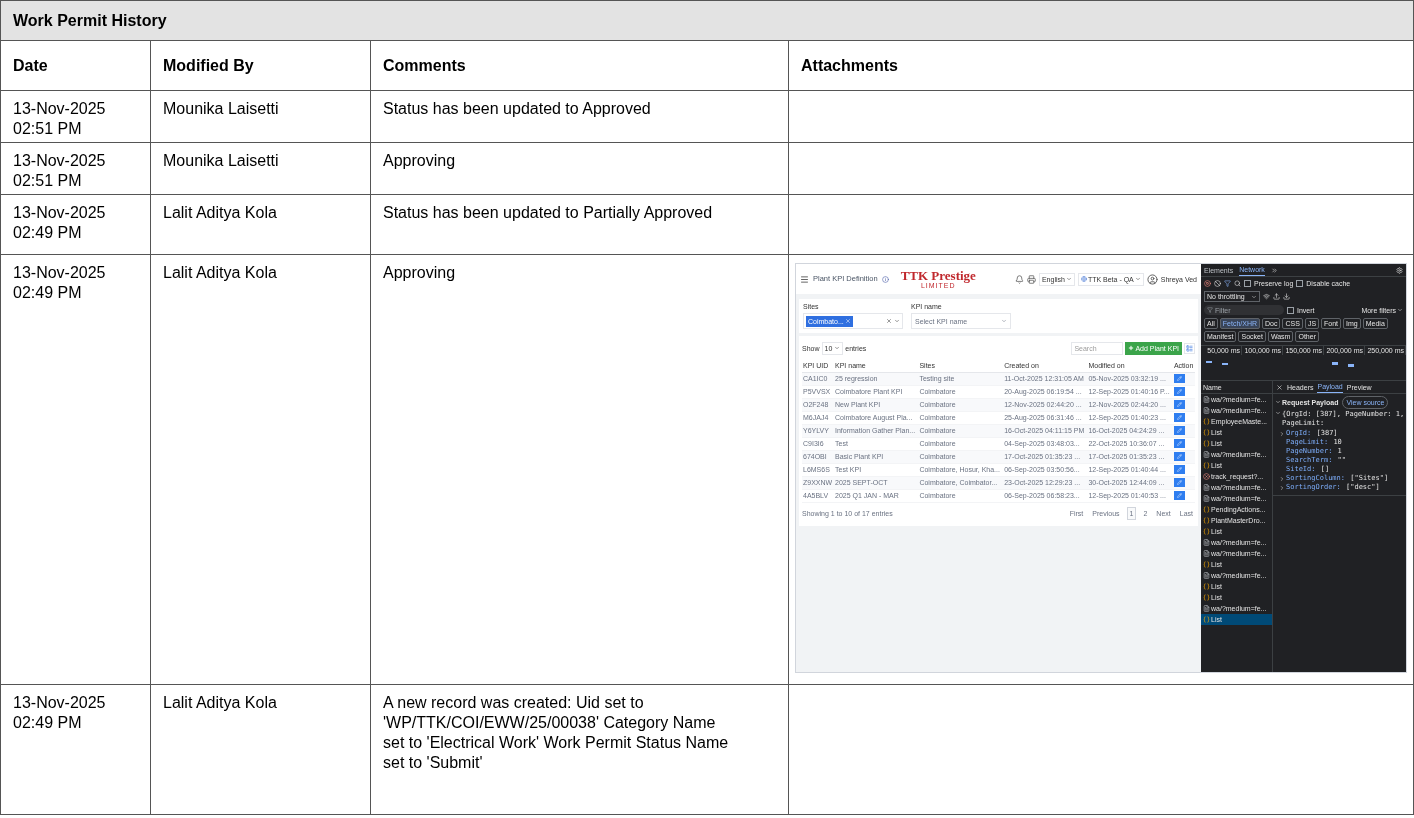 This screenshot has height=818, width=1414. I want to click on more-tabs-icon, so click(1274, 270).